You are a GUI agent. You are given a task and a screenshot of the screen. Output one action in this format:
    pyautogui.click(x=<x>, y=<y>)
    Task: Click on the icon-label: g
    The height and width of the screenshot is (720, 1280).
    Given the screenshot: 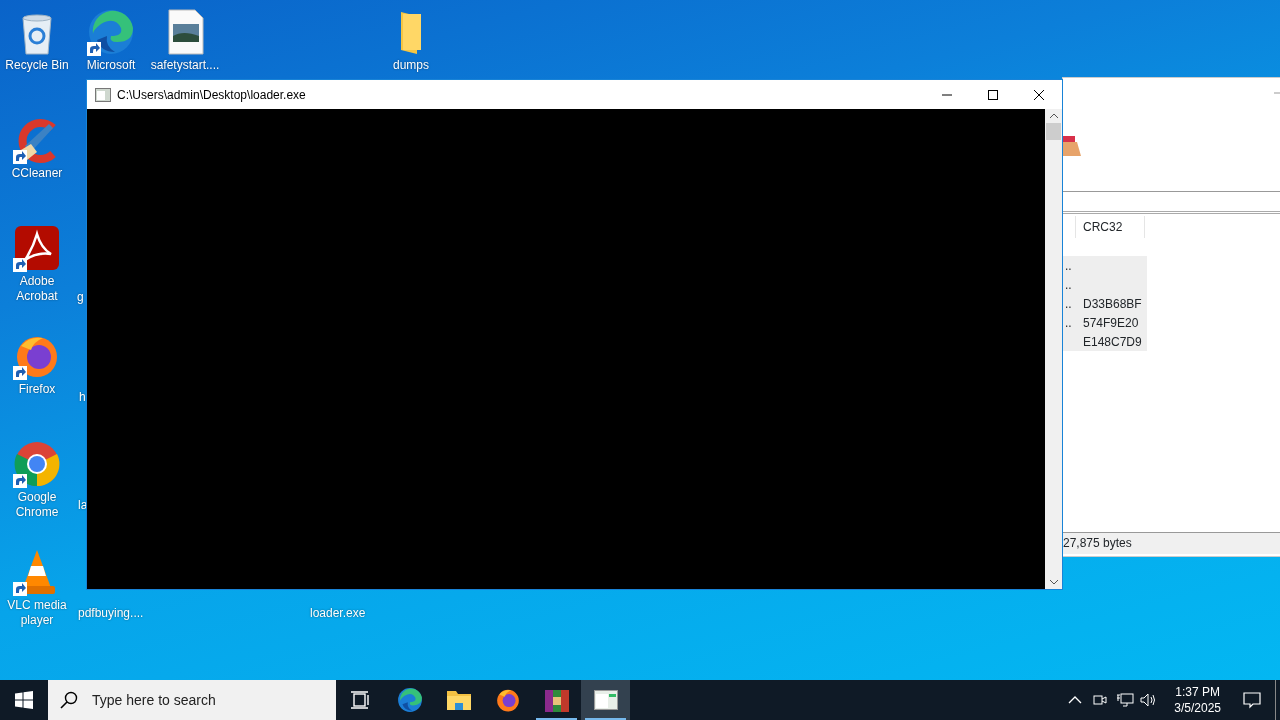 What is the action you would take?
    pyautogui.click(x=80, y=297)
    